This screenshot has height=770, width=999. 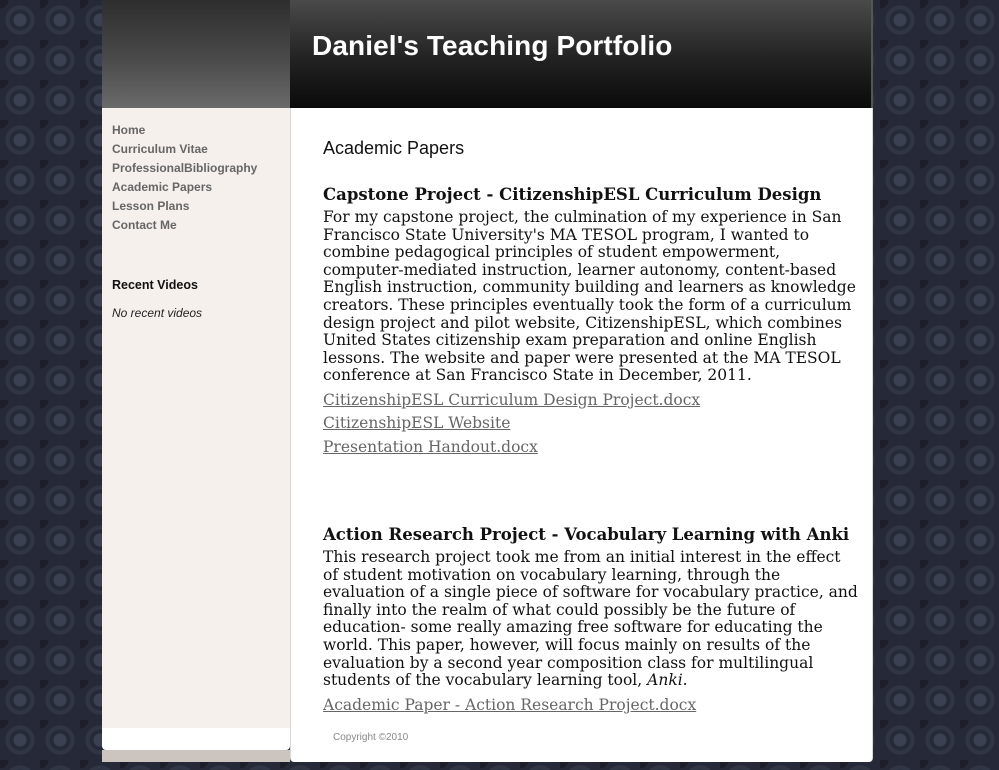 I want to click on nav-item-academic-papers: Academic Papers, so click(x=162, y=187).